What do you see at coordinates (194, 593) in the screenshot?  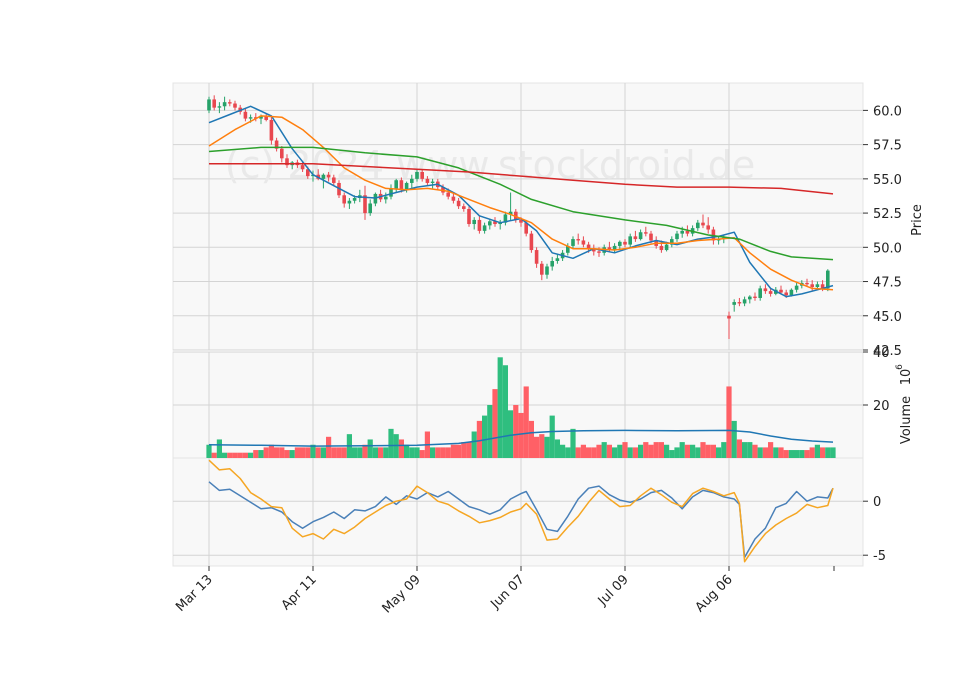 I see `x-tick-label: Mar 13` at bounding box center [194, 593].